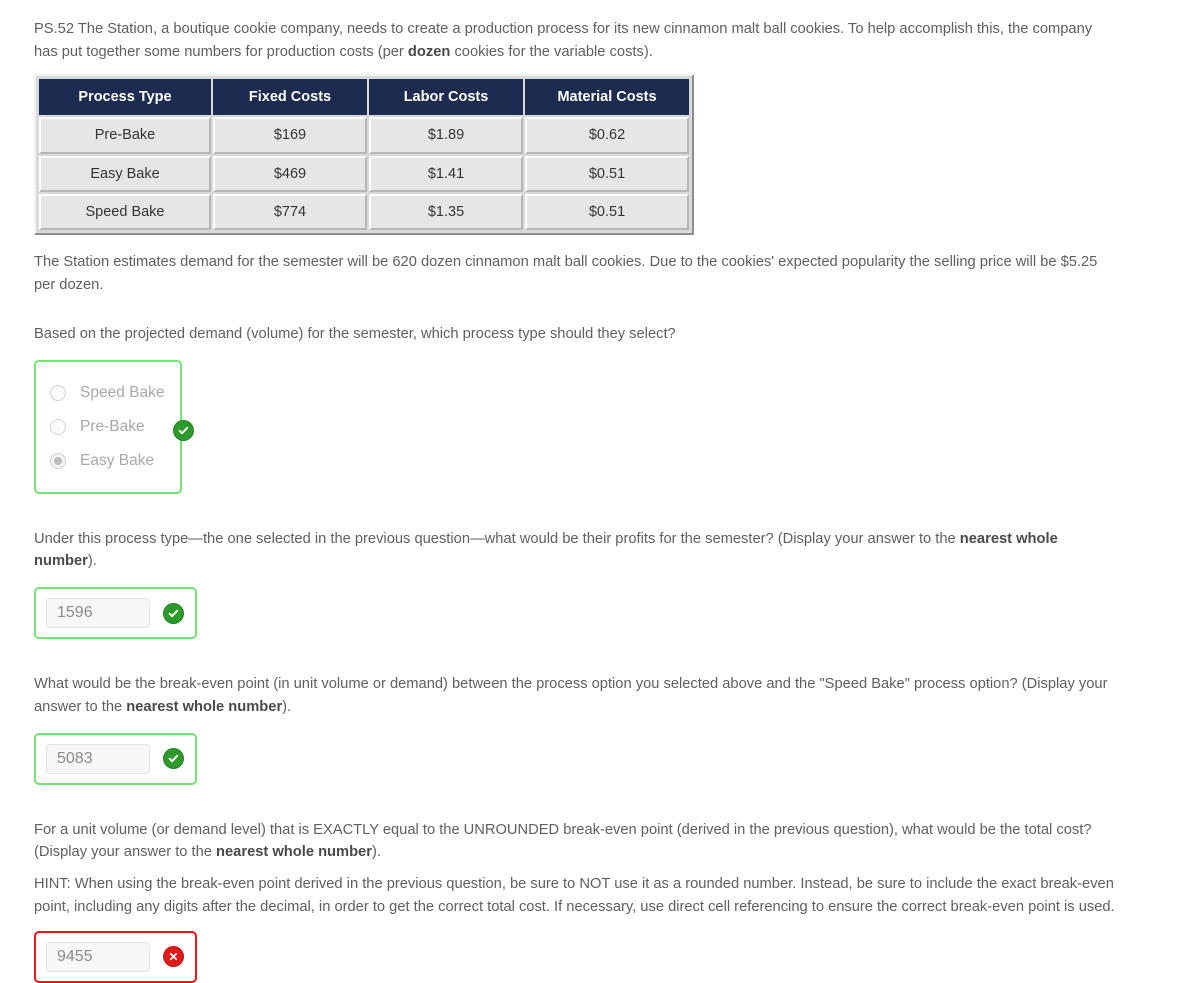 Image resolution: width=1200 pixels, height=983 pixels. I want to click on column-header-process-type: Process Type, so click(125, 97).